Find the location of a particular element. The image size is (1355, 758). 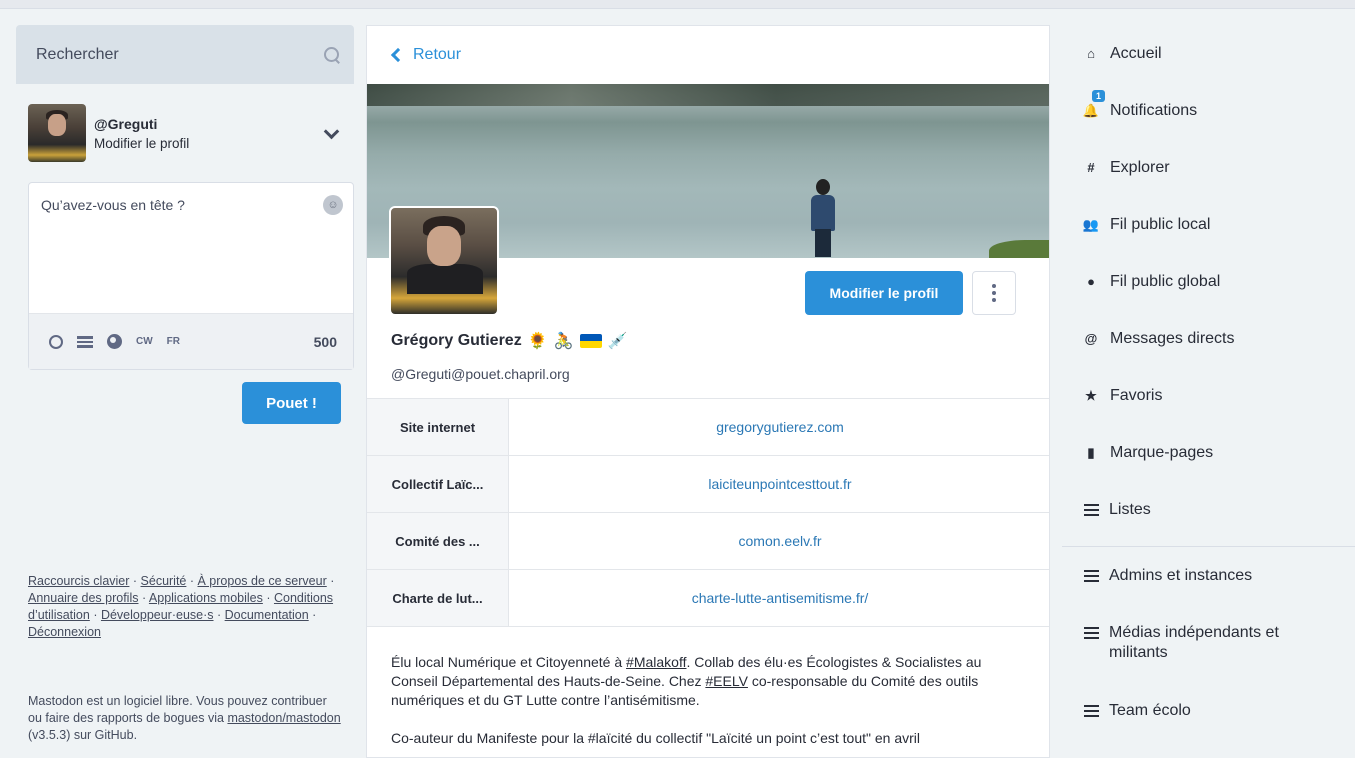

bicycle-emoji: 🚴 is located at coordinates (563, 341).